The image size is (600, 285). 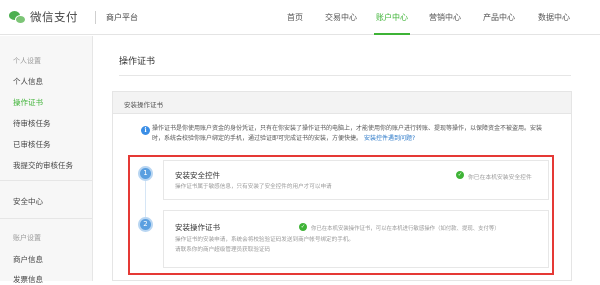 What do you see at coordinates (253, 187) in the screenshot?
I see `step-1-description: 操作证书属于敏感信息，只有安装了安全控件的用户才可以申请` at bounding box center [253, 187].